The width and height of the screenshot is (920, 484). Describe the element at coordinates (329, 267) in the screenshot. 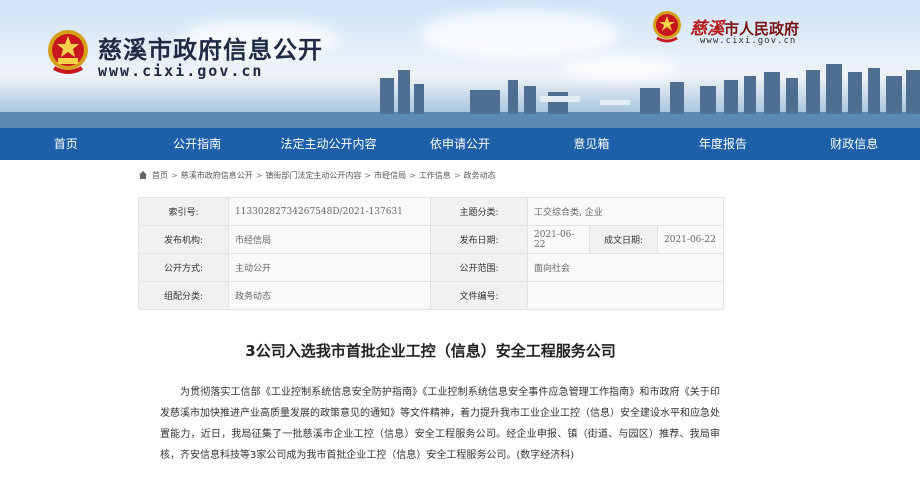

I see `disclosure-mode-value: 主动公开` at that location.